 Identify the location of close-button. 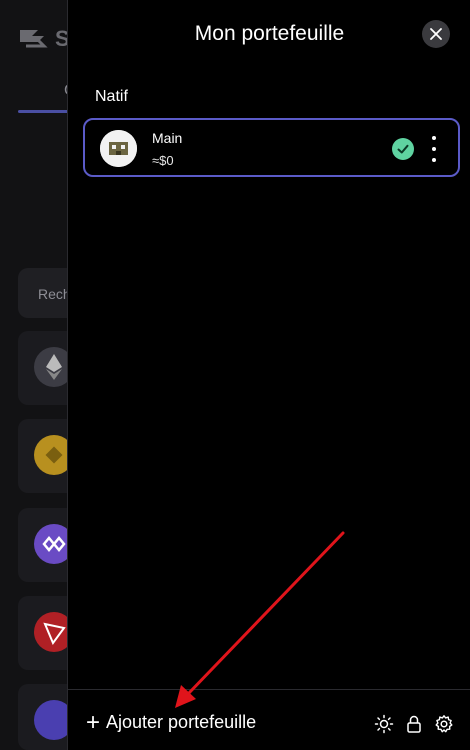
(436, 34).